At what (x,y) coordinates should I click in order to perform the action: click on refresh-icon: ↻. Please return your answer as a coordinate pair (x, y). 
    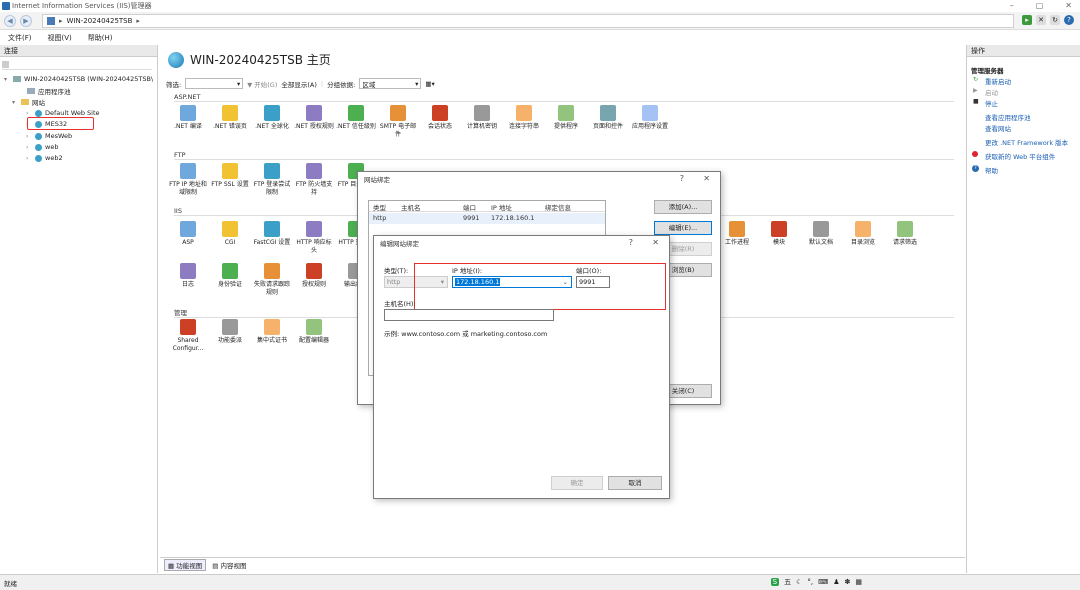
    Looking at the image, I should click on (1055, 20).